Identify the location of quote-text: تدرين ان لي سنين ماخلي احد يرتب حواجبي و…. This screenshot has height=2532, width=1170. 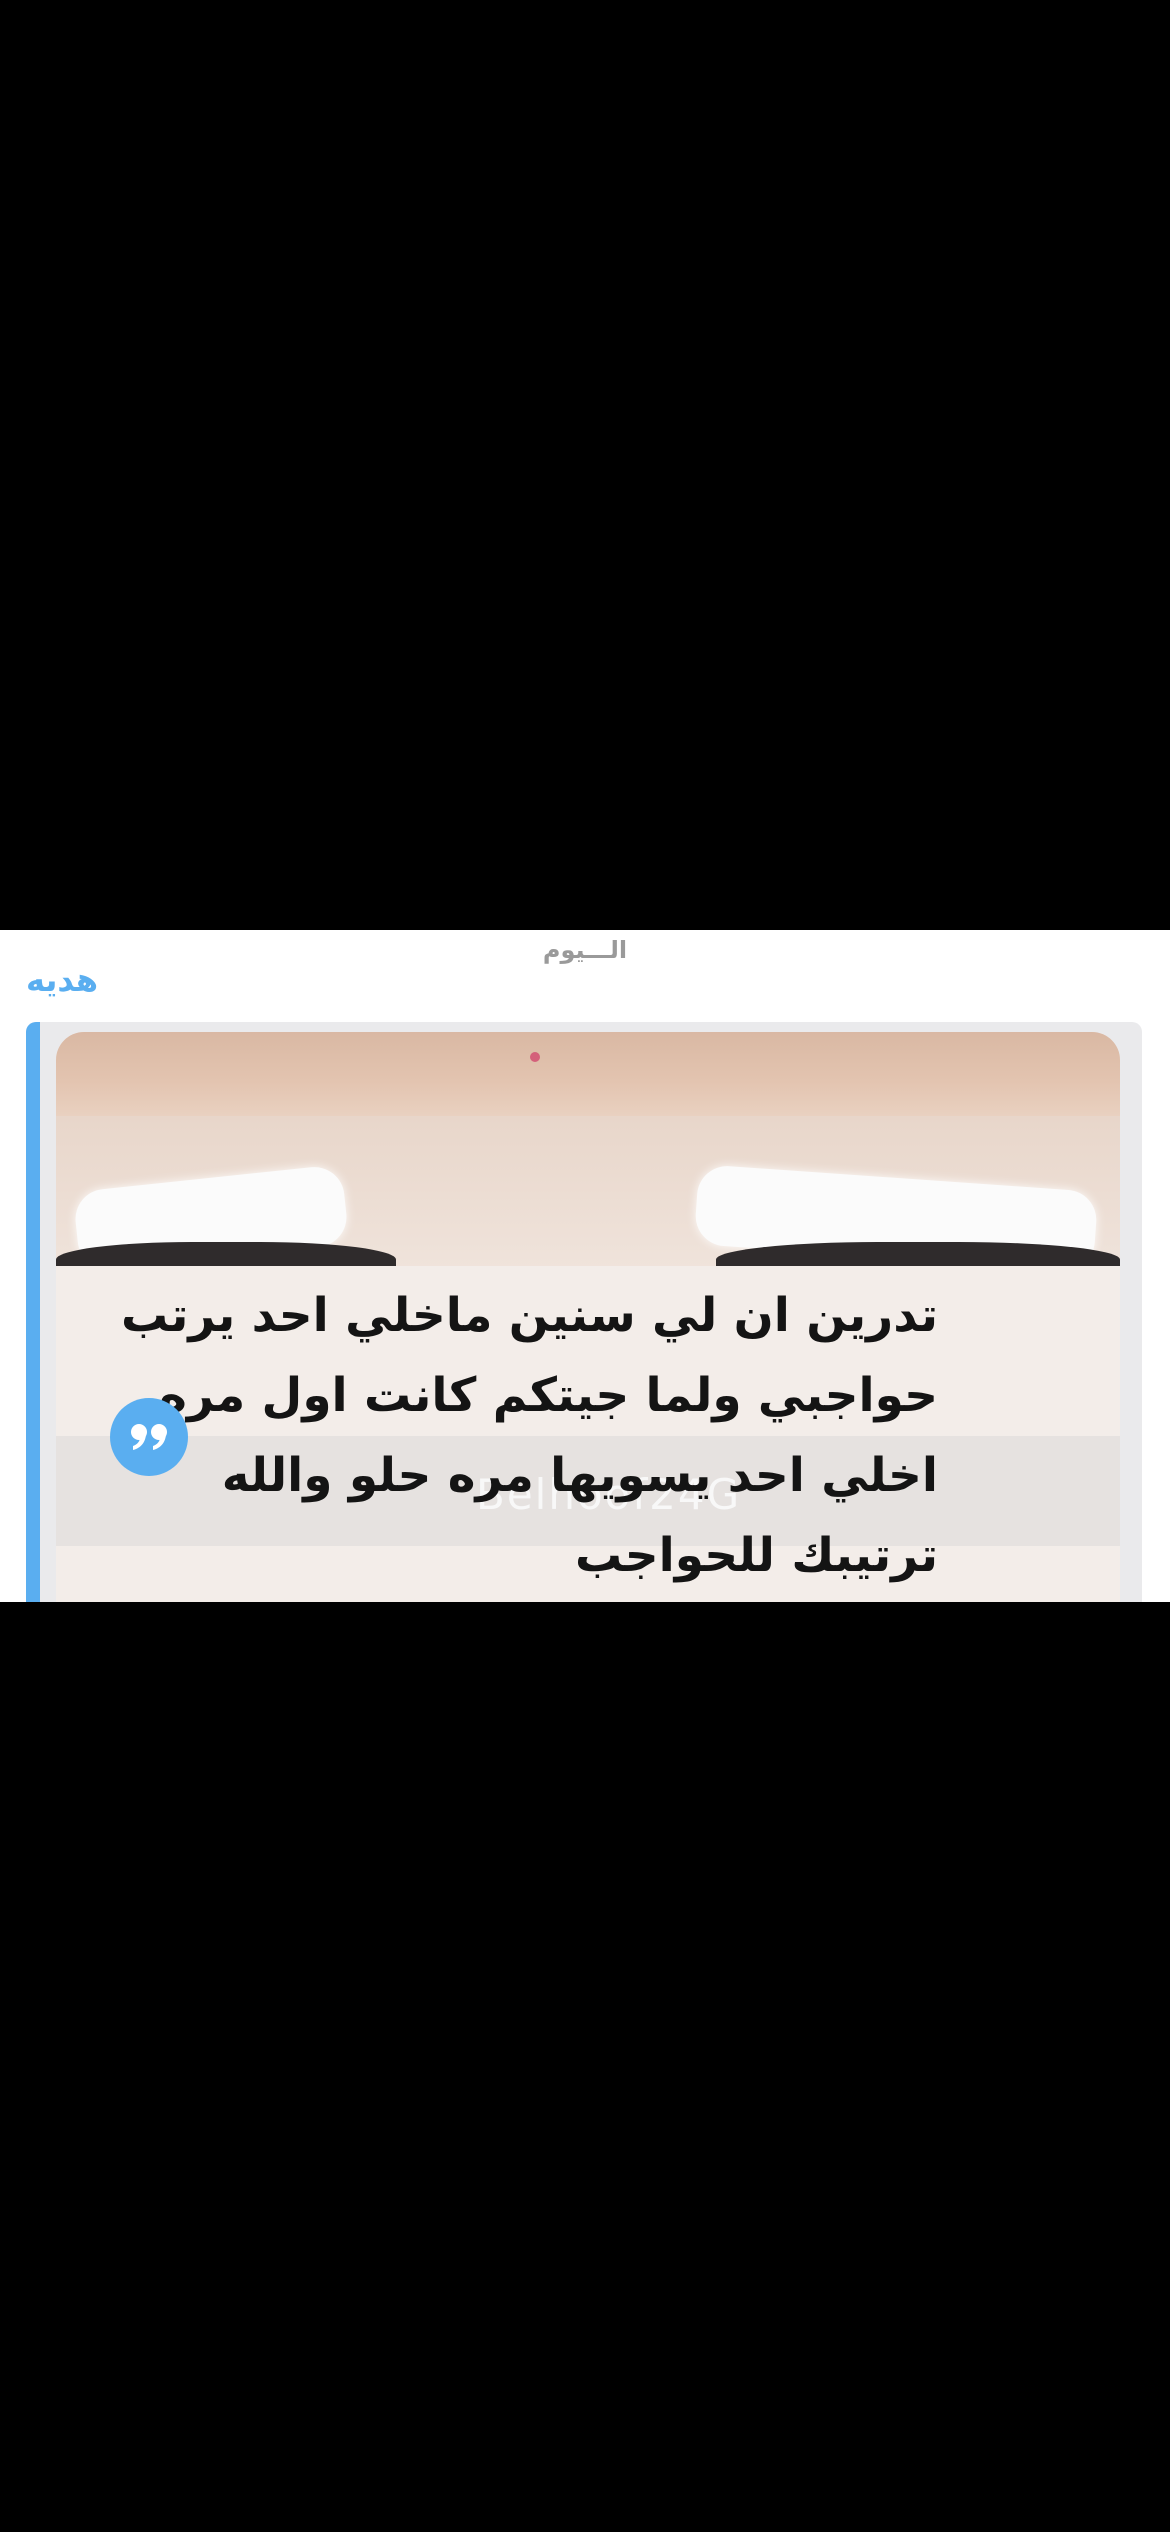
(529, 1435).